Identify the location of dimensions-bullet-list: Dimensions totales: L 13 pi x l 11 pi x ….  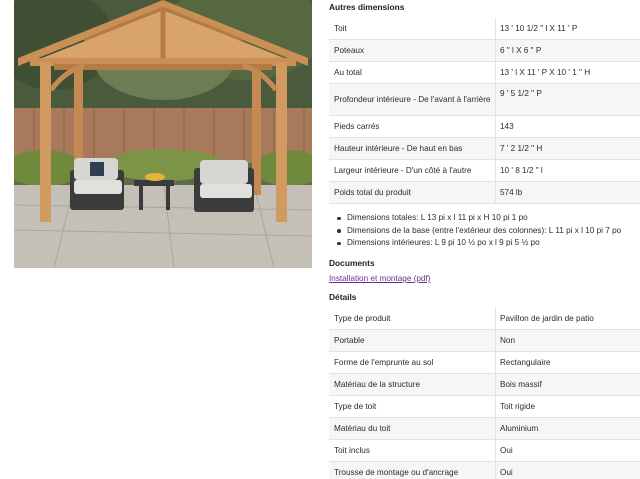
(479, 231).